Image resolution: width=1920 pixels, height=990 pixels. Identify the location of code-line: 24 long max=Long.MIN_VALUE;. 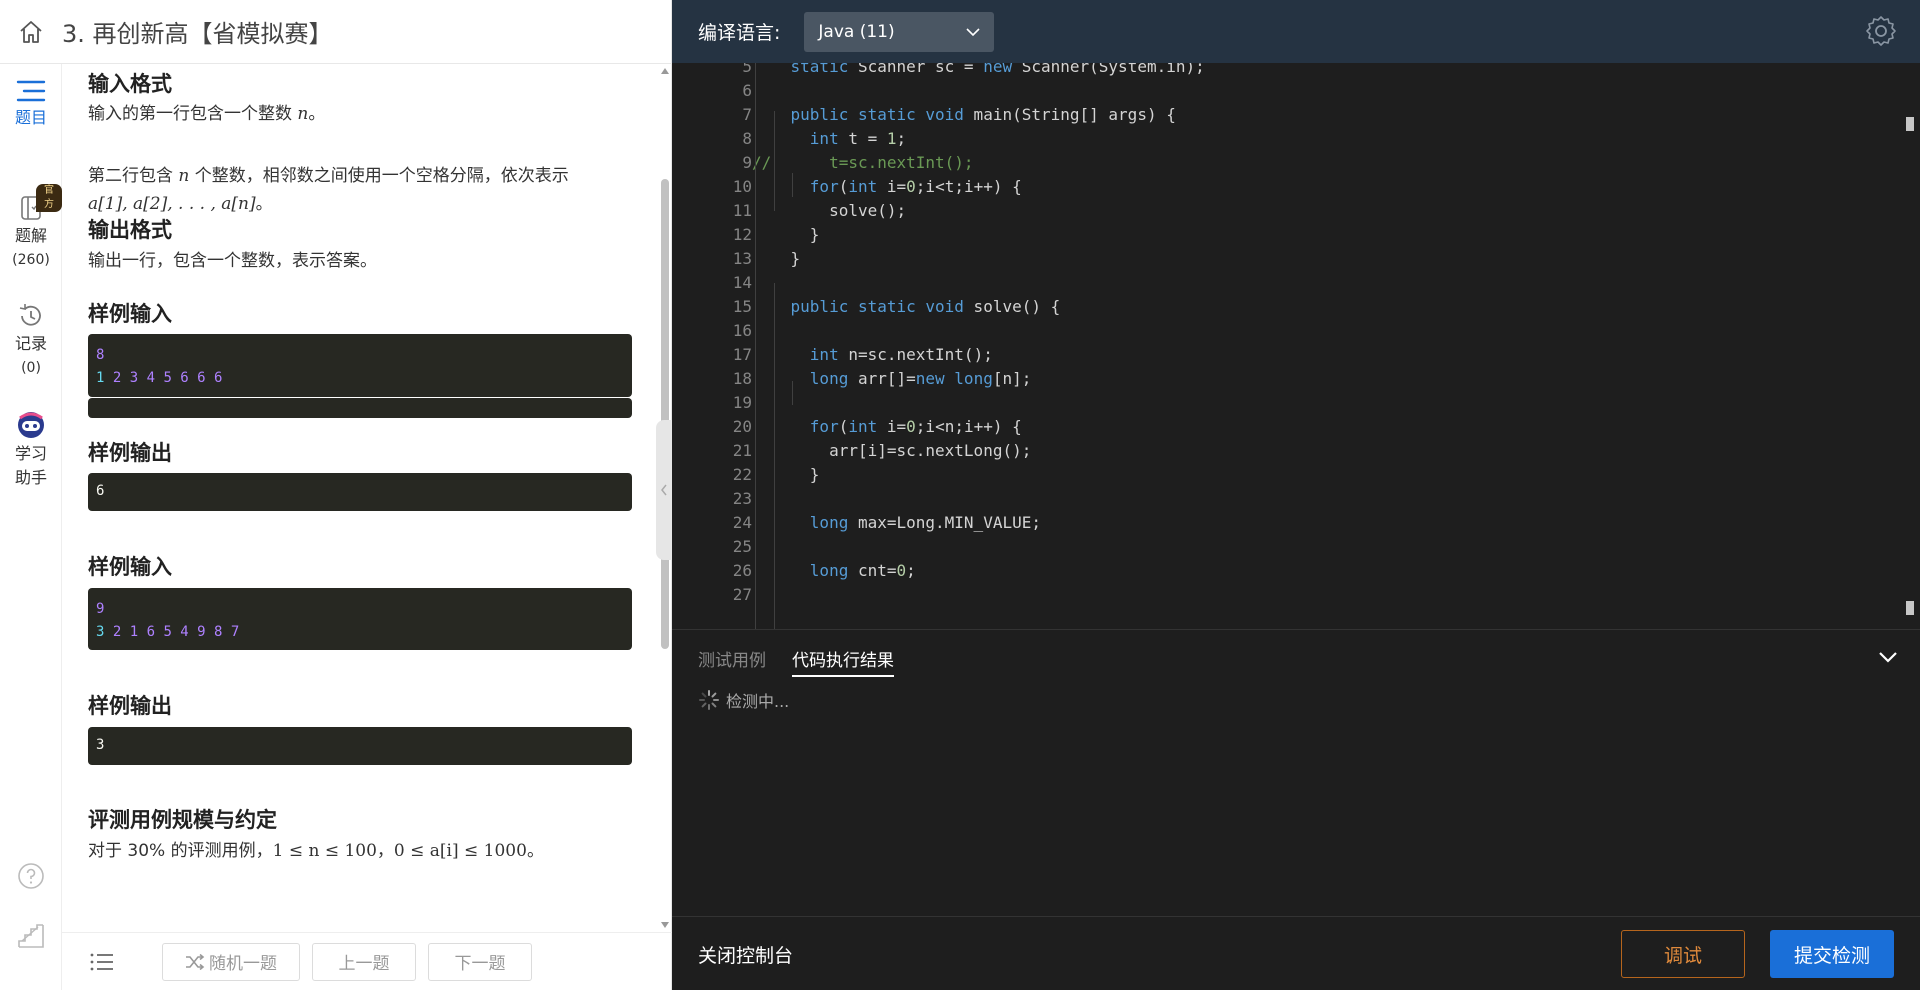
(1282, 523).